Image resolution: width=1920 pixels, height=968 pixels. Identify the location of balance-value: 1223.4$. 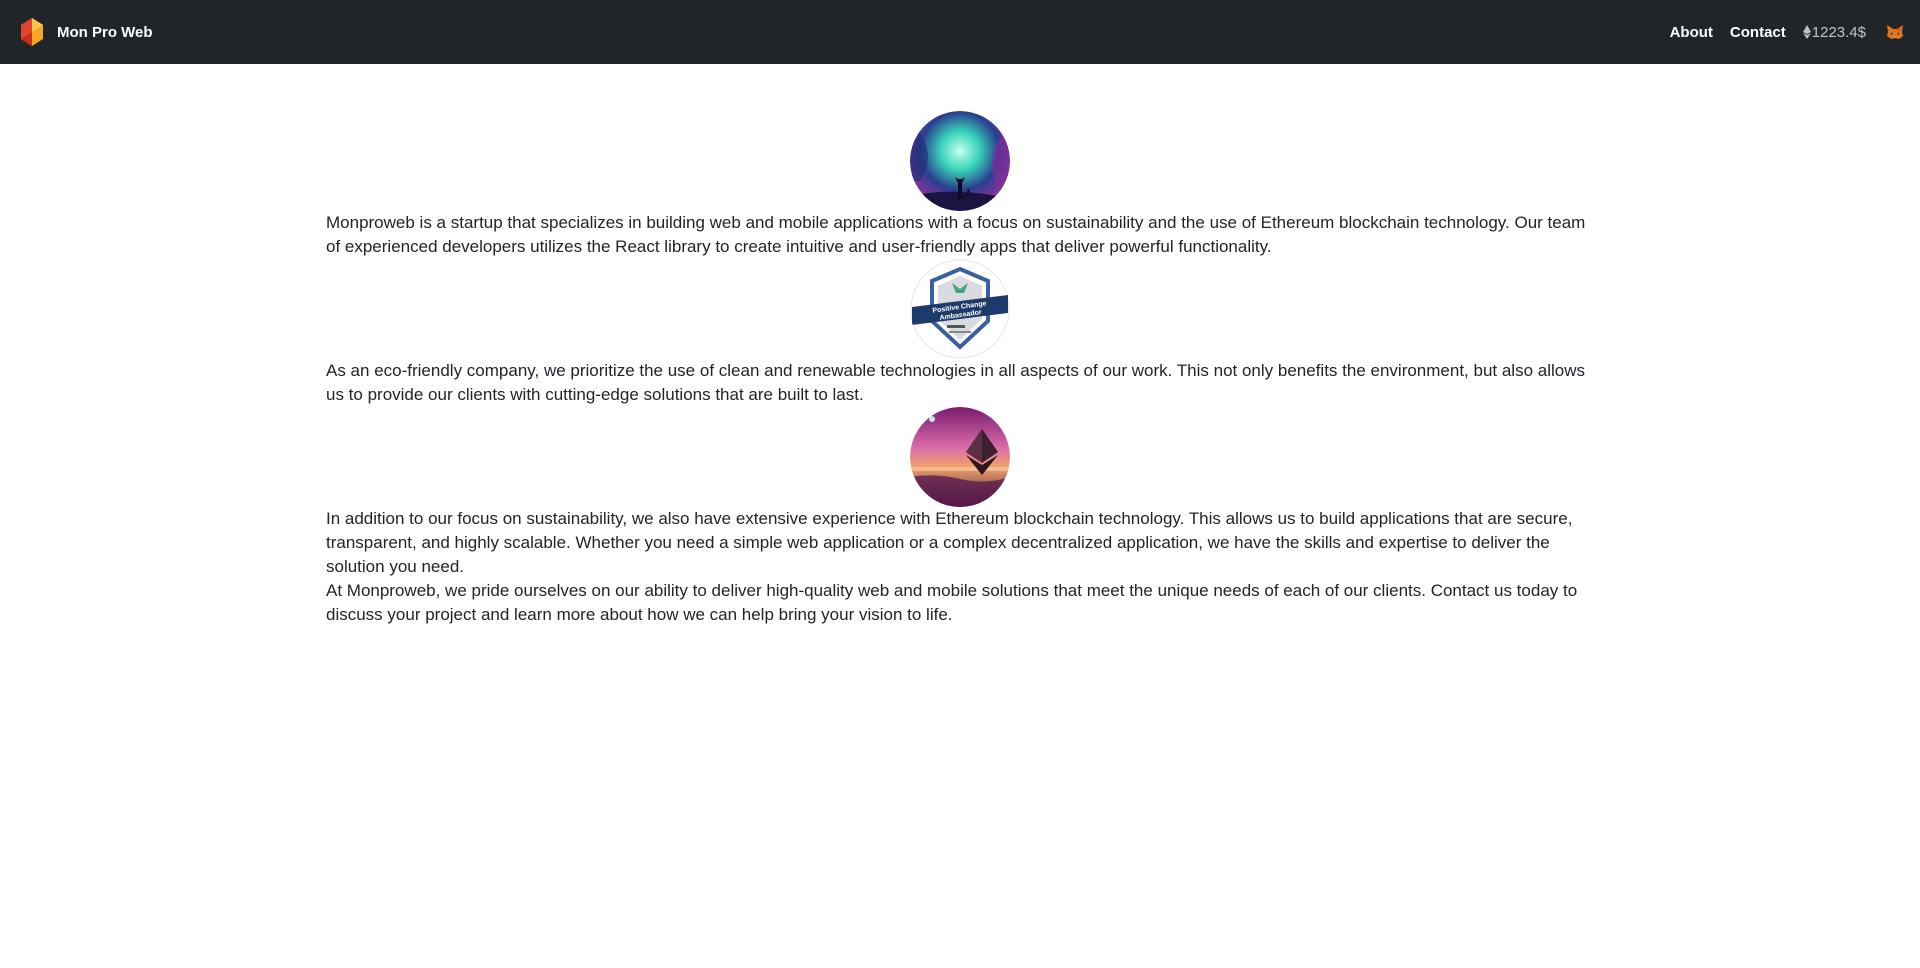
(1838, 32).